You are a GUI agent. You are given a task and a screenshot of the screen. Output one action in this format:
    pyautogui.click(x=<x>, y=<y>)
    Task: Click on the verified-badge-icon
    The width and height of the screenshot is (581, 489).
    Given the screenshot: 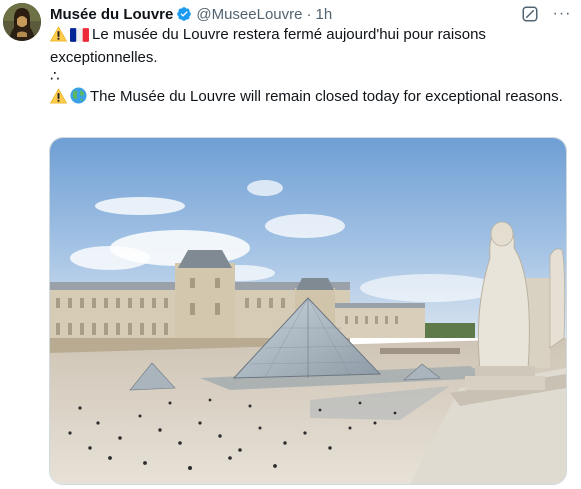 What is the action you would take?
    pyautogui.click(x=184, y=14)
    